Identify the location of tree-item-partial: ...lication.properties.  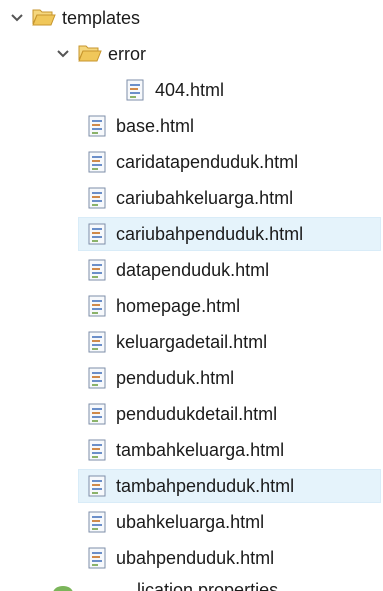
(191, 584).